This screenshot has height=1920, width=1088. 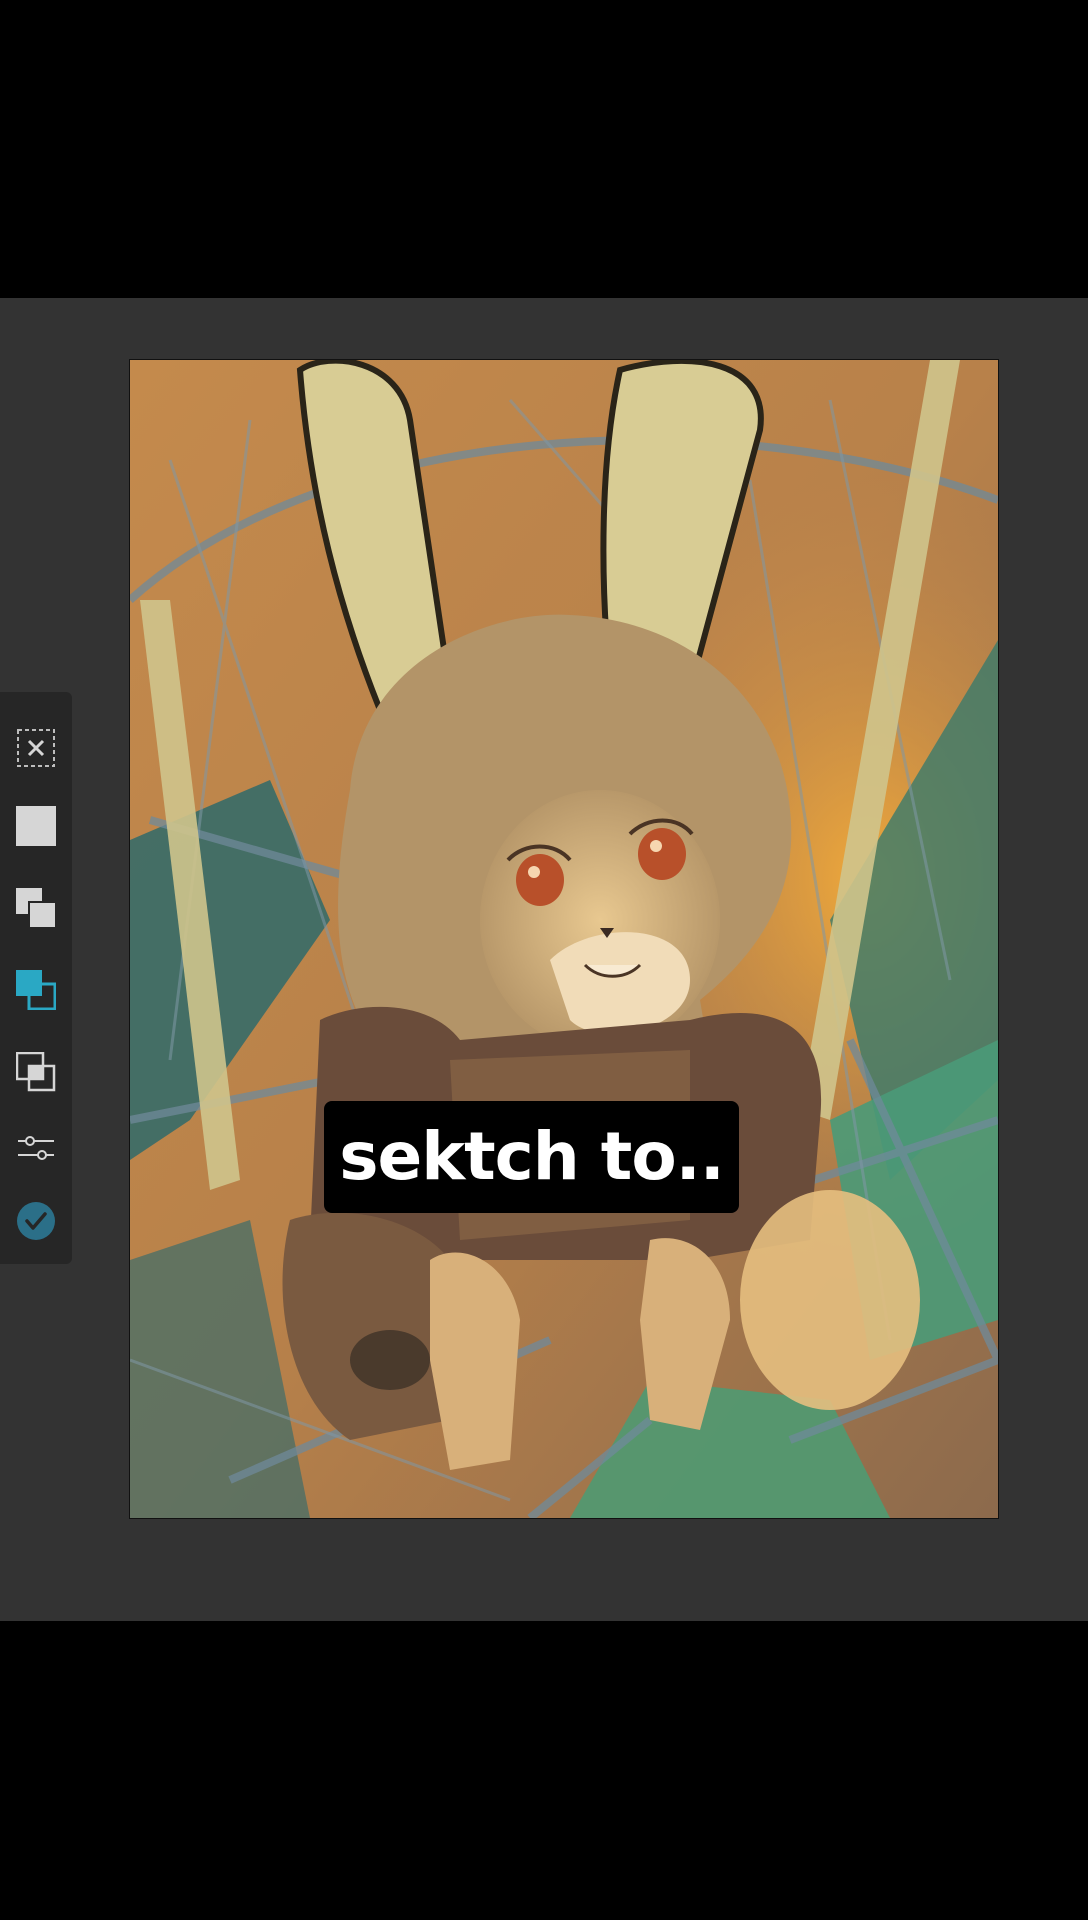 I want to click on deselect-button, so click(x=36, y=748).